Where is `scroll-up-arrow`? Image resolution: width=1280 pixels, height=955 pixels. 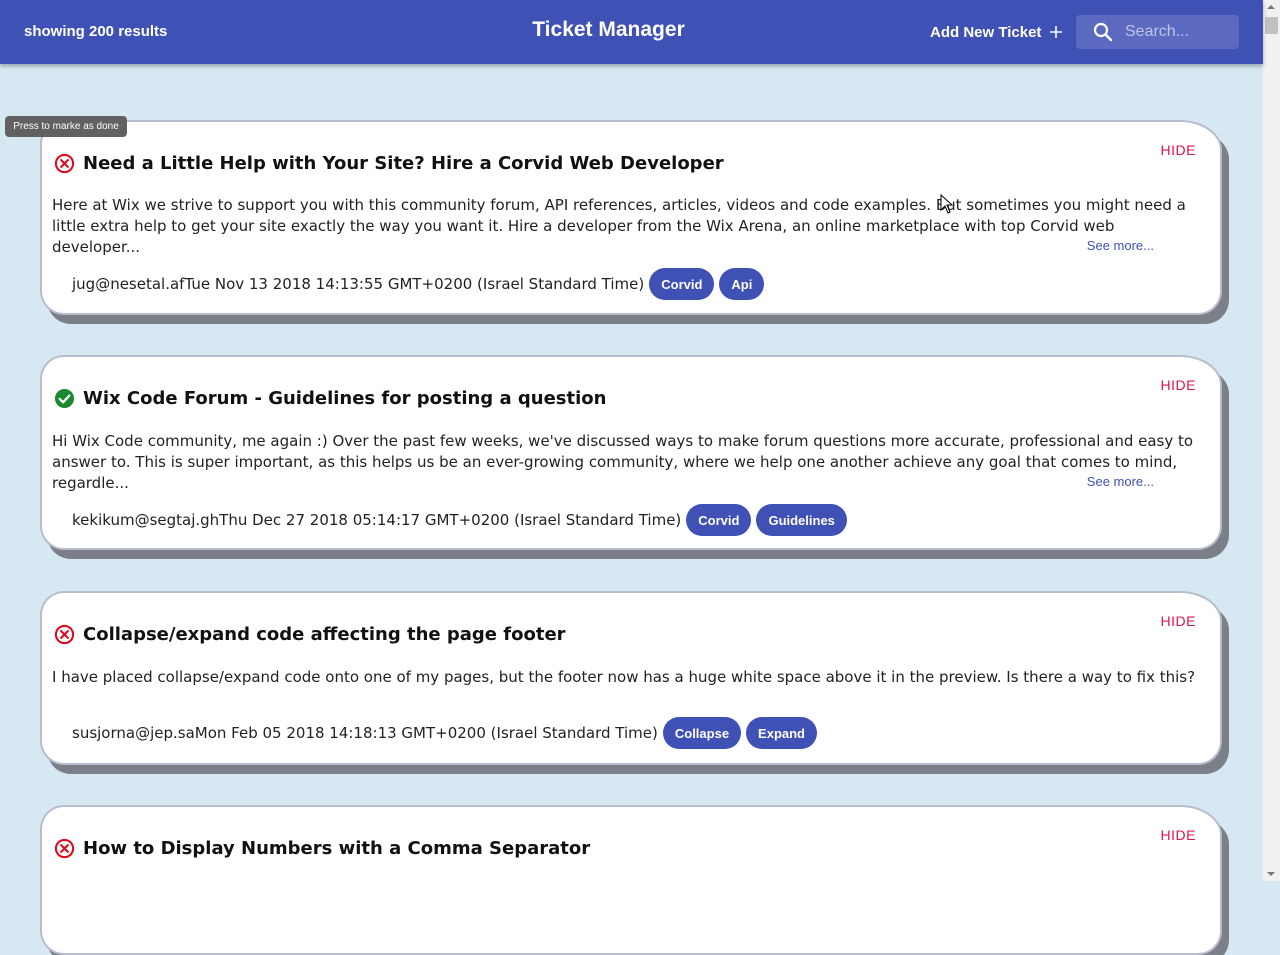 scroll-up-arrow is located at coordinates (1271, 7).